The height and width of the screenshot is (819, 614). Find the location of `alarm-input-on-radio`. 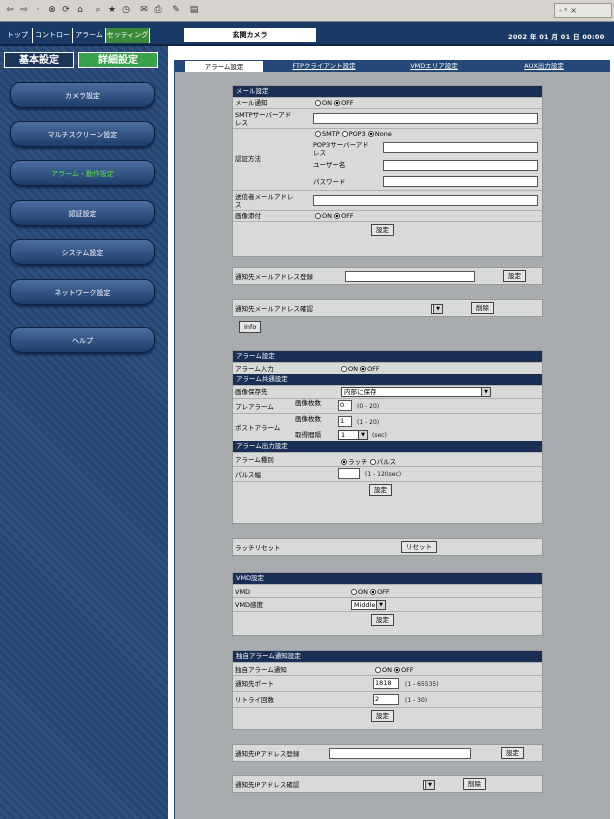

alarm-input-on-radio is located at coordinates (344, 369).